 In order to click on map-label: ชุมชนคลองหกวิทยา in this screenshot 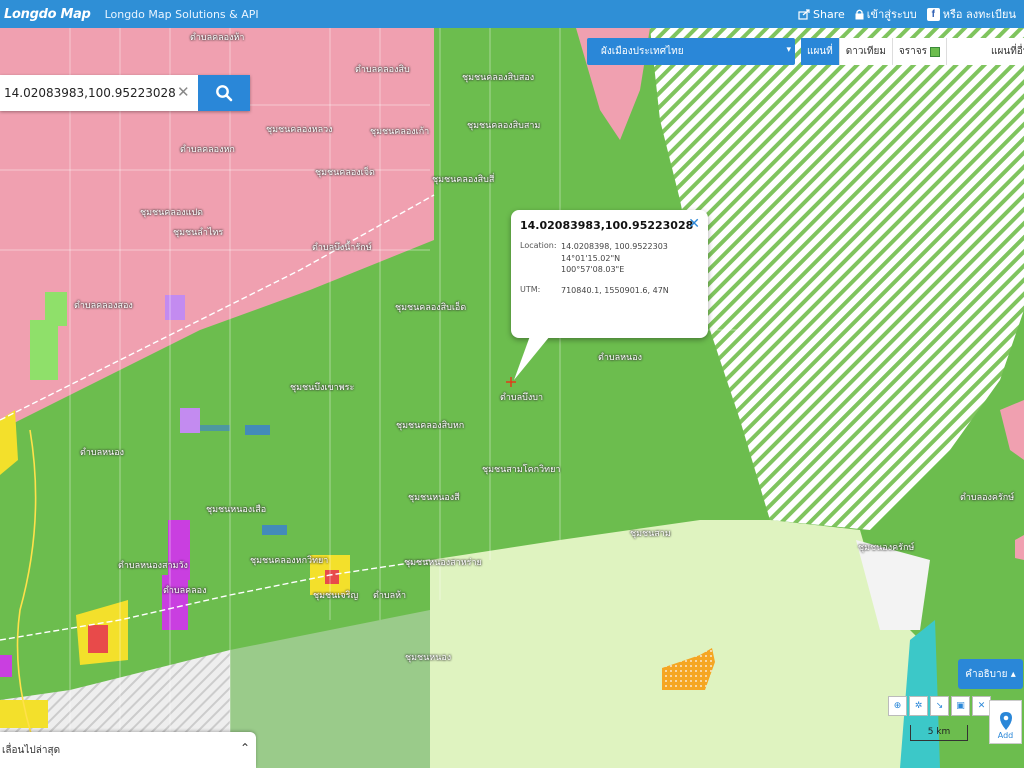, I will do `click(289, 561)`.